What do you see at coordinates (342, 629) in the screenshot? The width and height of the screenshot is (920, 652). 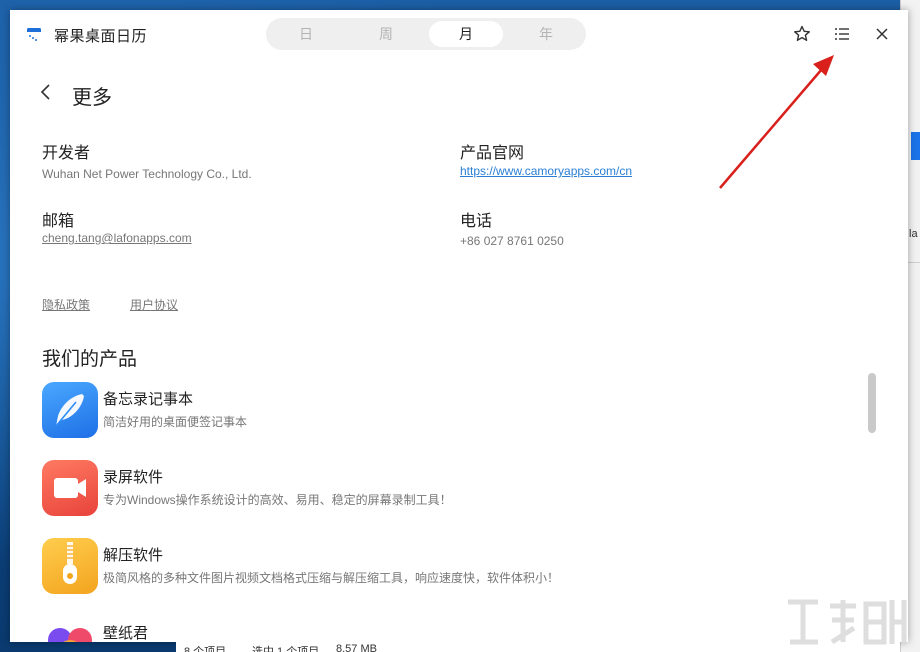 I see `product-item-wallpaper: 壁纸君` at bounding box center [342, 629].